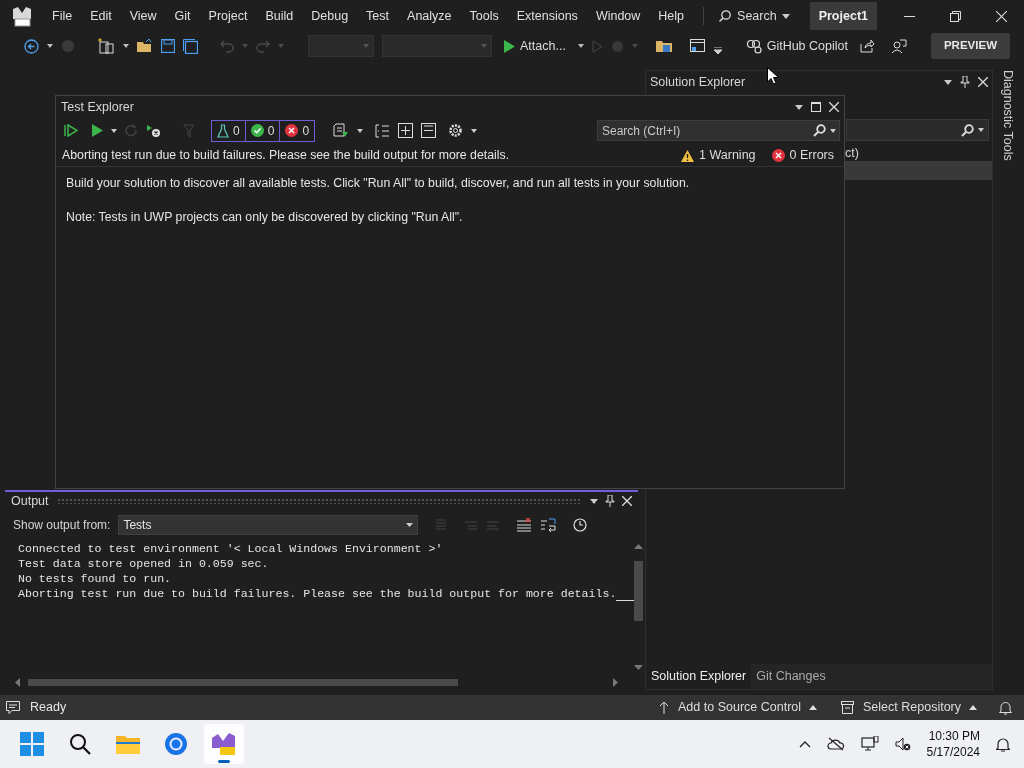 The image size is (1024, 768). I want to click on solution-name: Project1, so click(843, 16).